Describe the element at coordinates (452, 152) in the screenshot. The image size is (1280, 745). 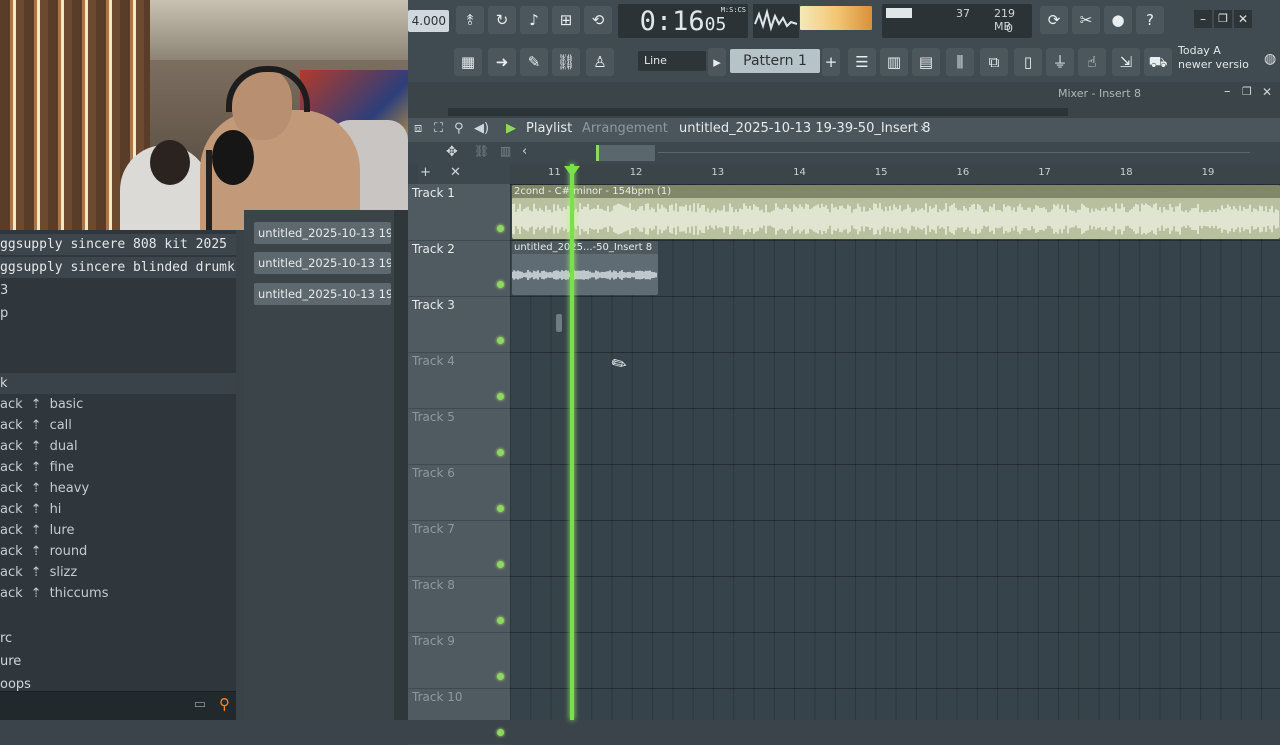
I see `move-icon: ✥` at that location.